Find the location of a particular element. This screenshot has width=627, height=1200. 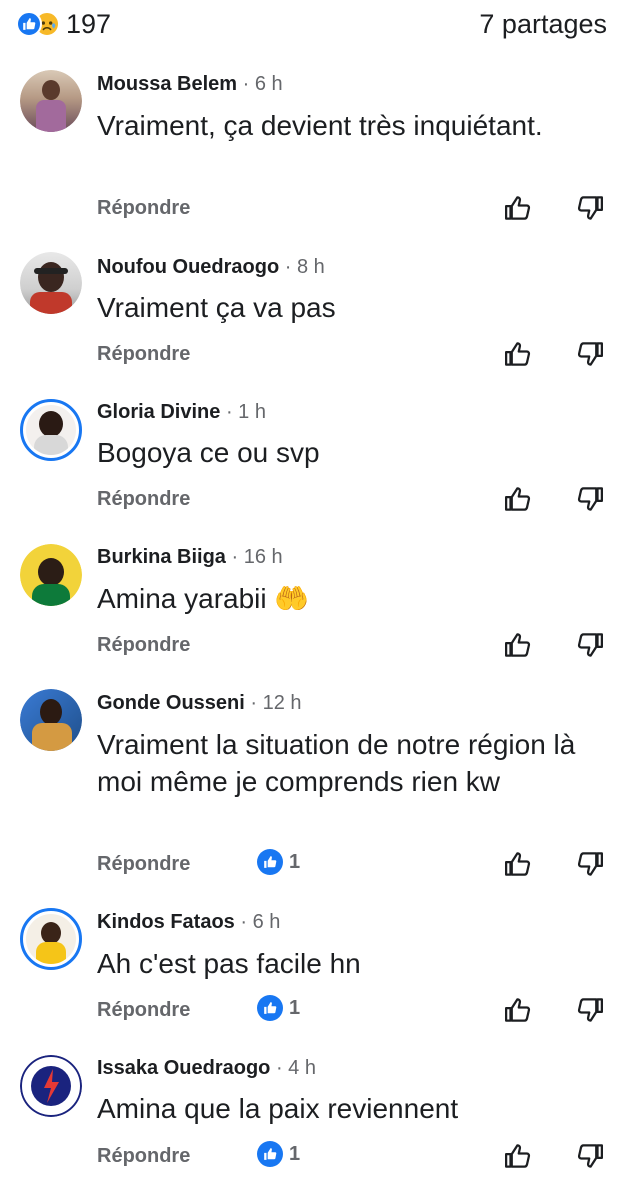

comment-time: · 8 h is located at coordinates (304, 267).